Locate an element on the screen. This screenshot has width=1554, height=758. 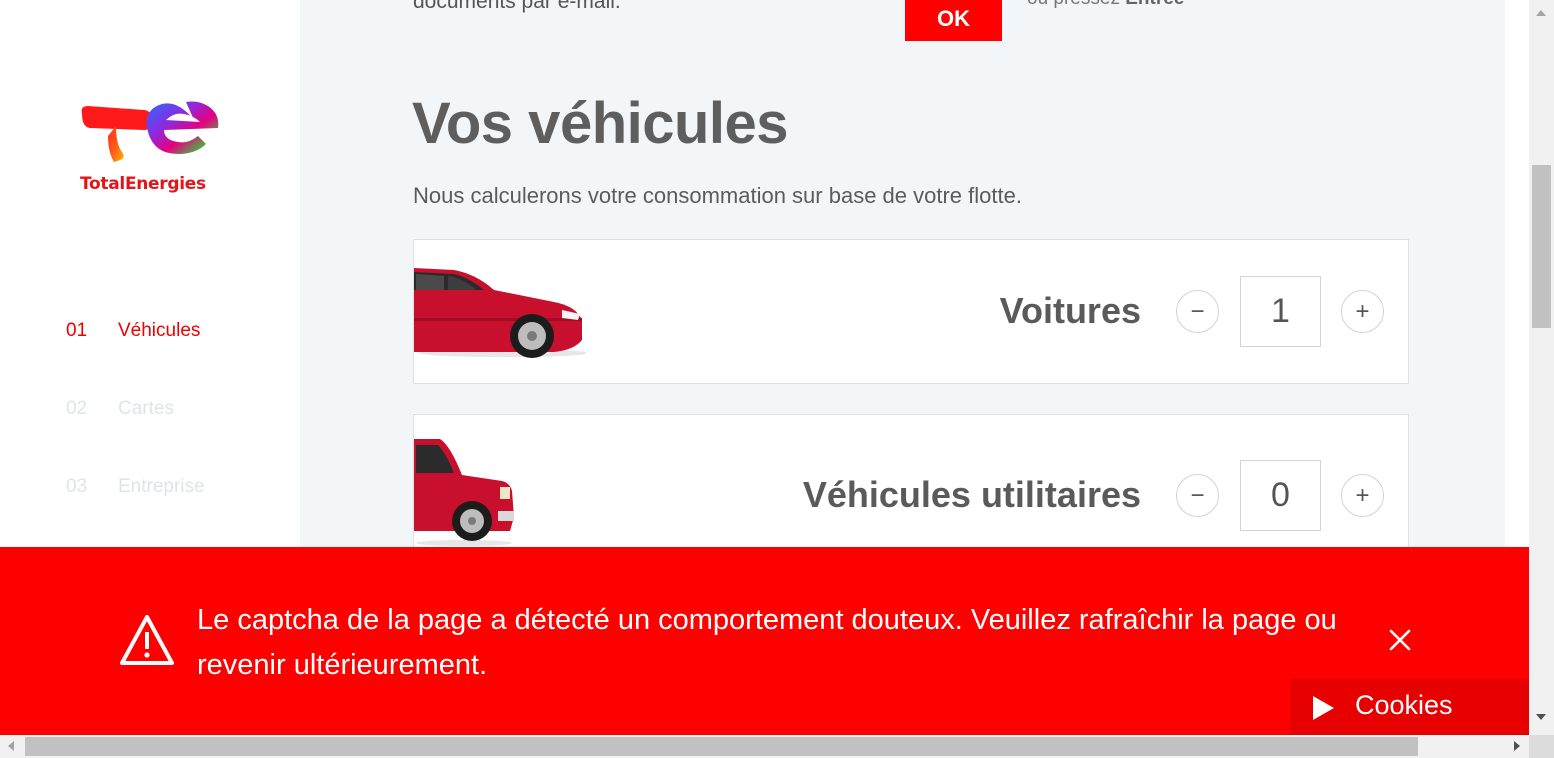
step-cartes: 02 Cartes is located at coordinates (135, 409).